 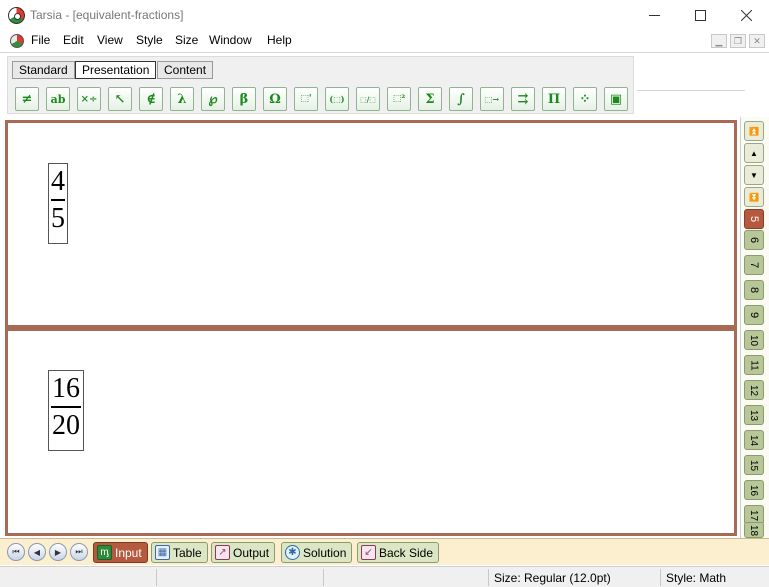 I want to click on double-down-icon: ⏬, so click(x=754, y=197).